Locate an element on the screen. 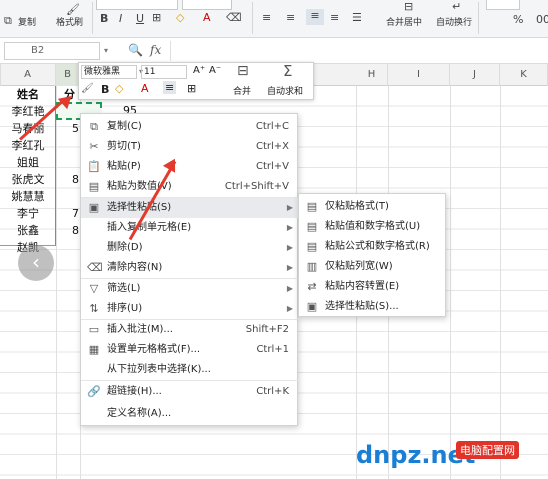  mini-size-combo: 11 is located at coordinates (164, 72).